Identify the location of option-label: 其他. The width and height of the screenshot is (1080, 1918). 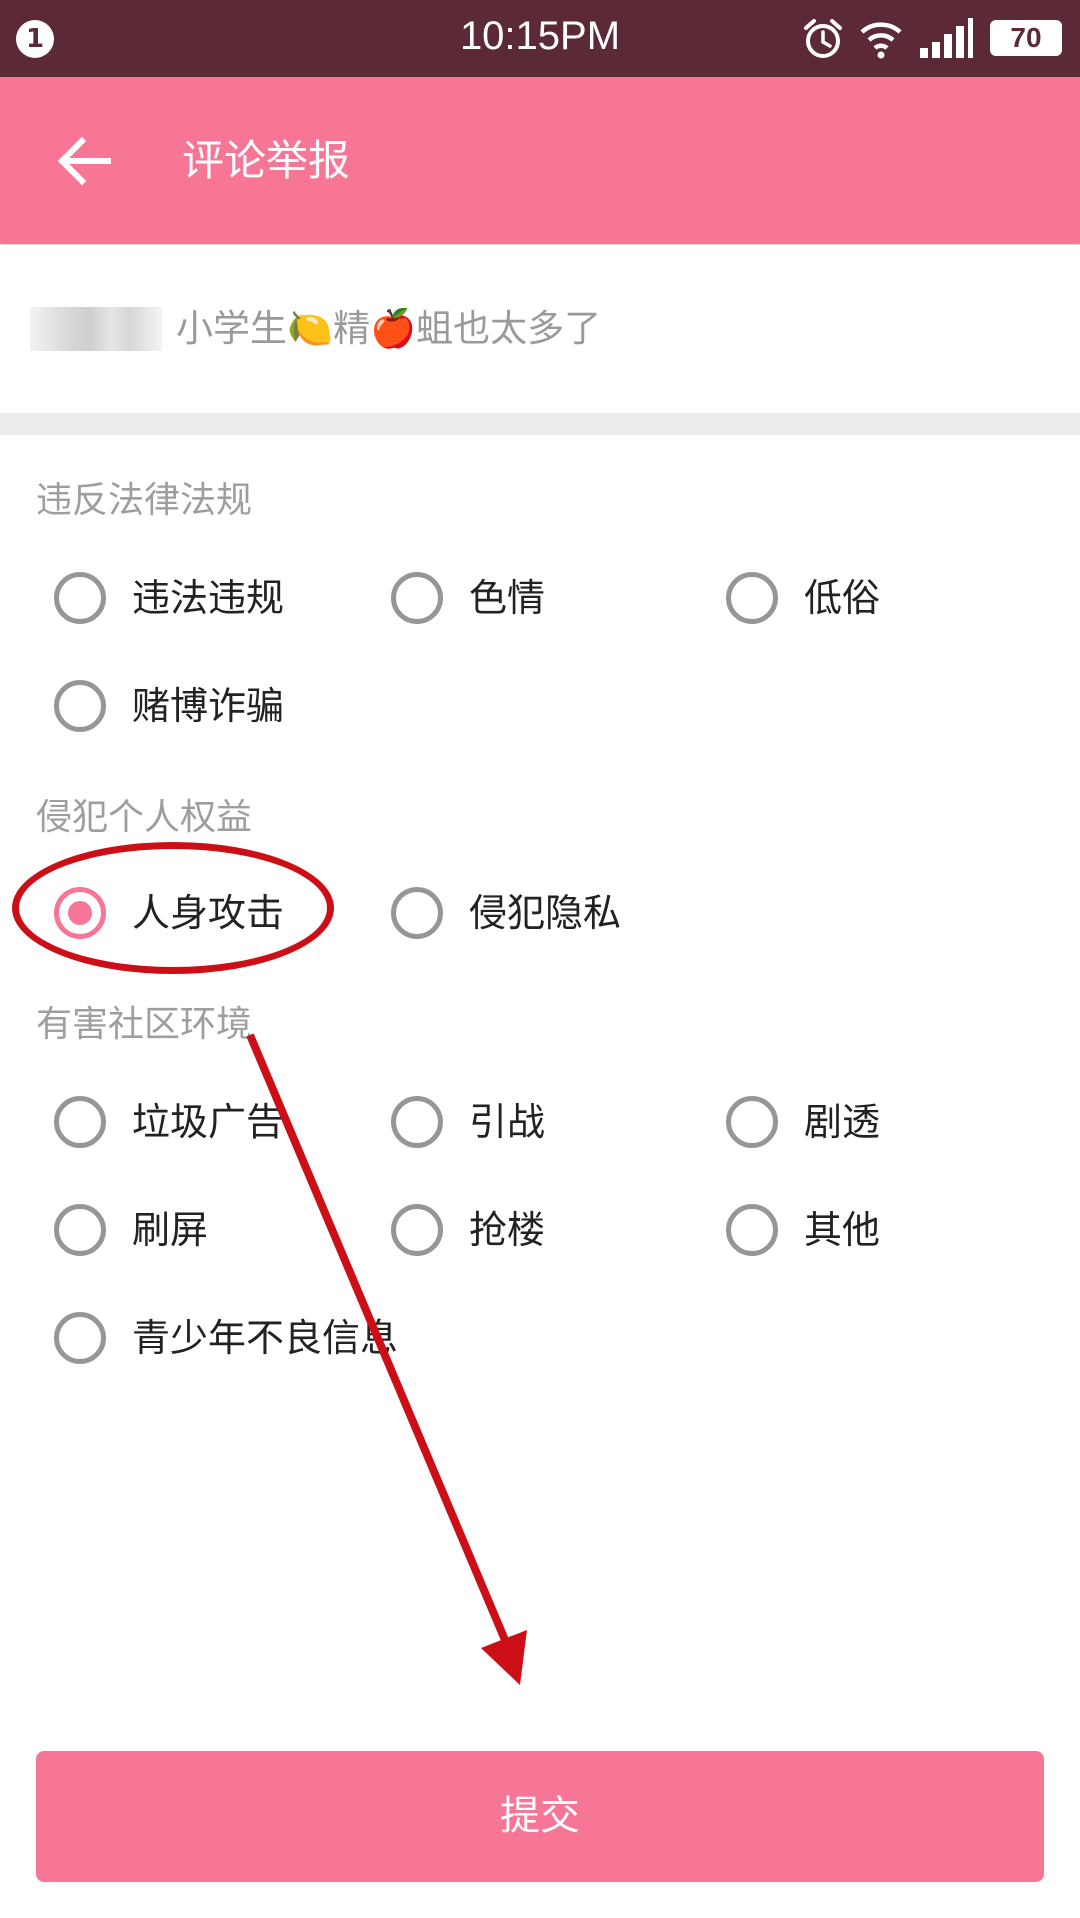
(842, 1230).